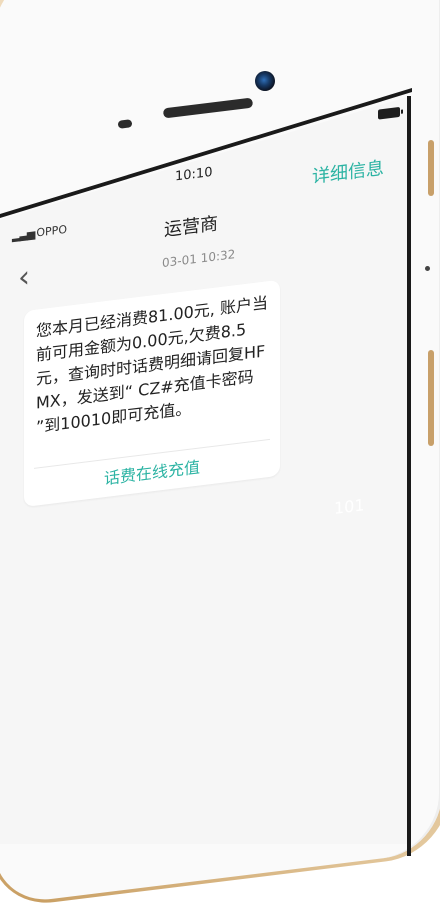  What do you see at coordinates (349, 506) in the screenshot?
I see `sender-number-watermark: 101` at bounding box center [349, 506].